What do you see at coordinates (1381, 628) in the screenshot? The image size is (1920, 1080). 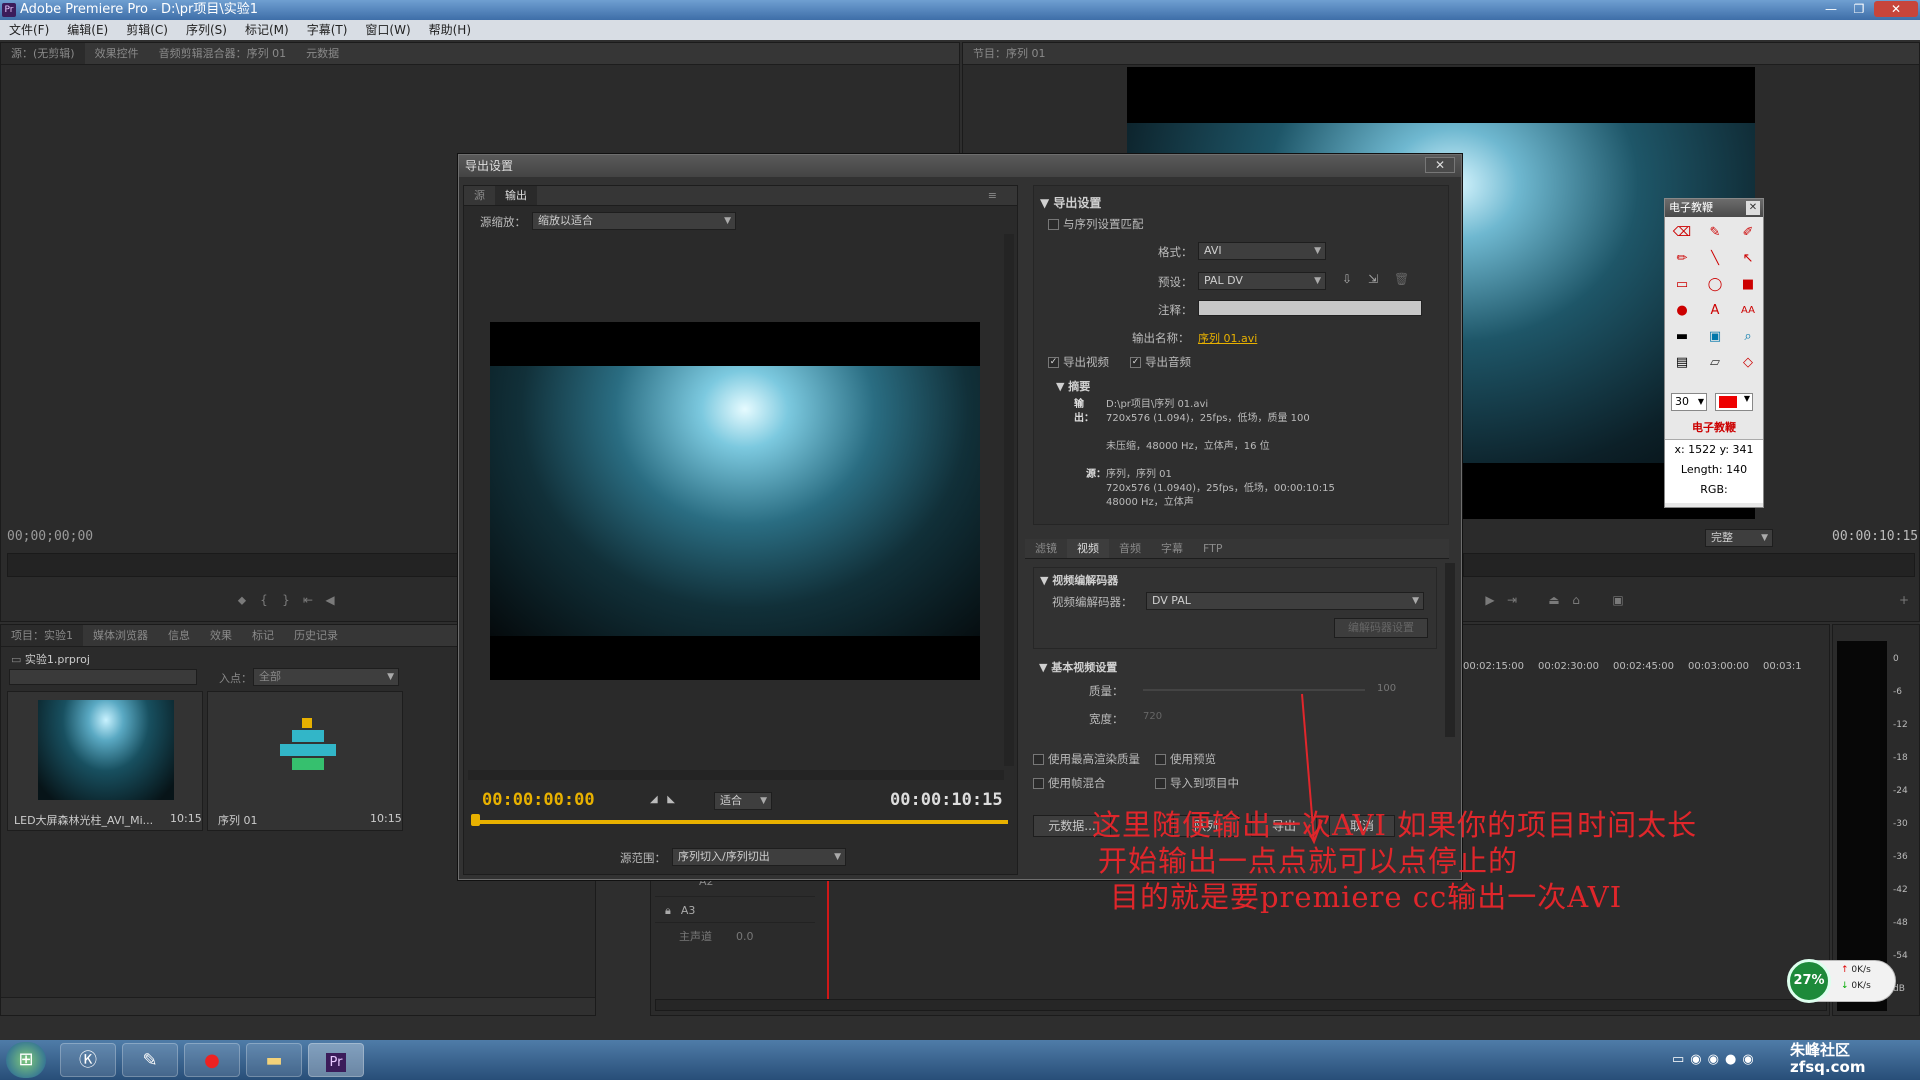 I see `codec-settings-button: 编解码器设置` at bounding box center [1381, 628].